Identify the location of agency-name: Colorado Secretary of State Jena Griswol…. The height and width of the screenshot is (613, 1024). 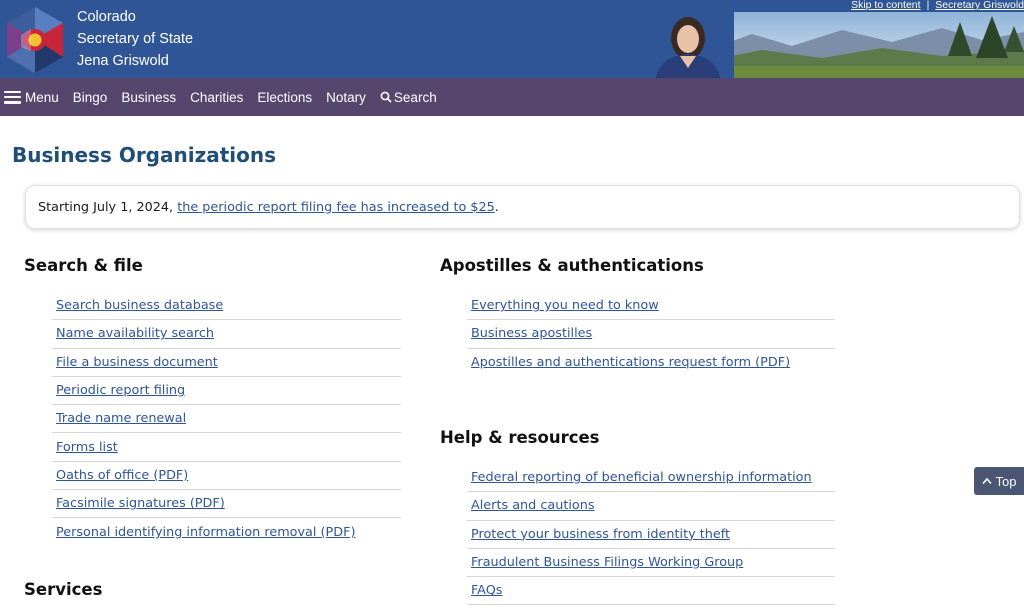
(135, 39).